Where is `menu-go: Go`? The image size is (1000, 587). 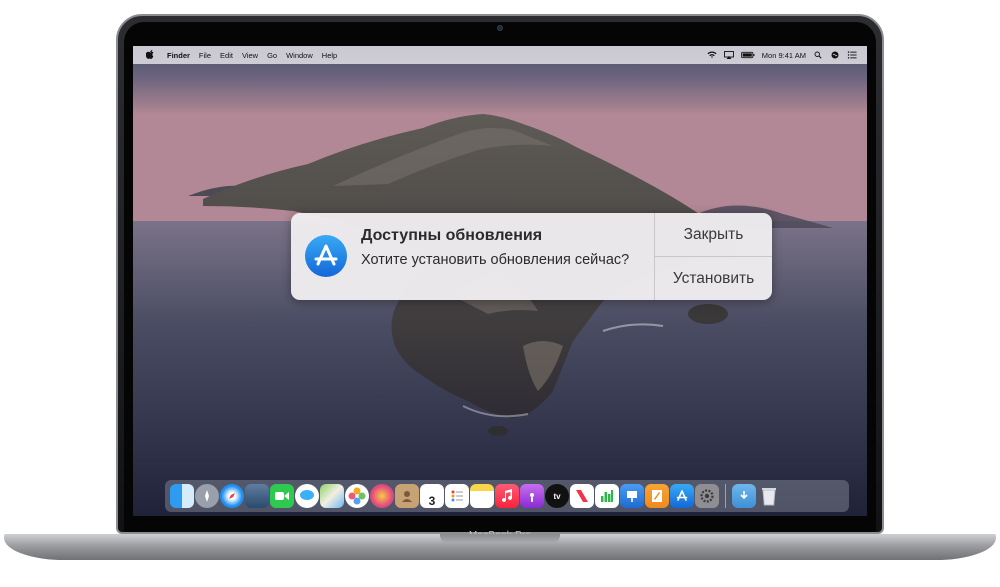 menu-go: Go is located at coordinates (272, 55).